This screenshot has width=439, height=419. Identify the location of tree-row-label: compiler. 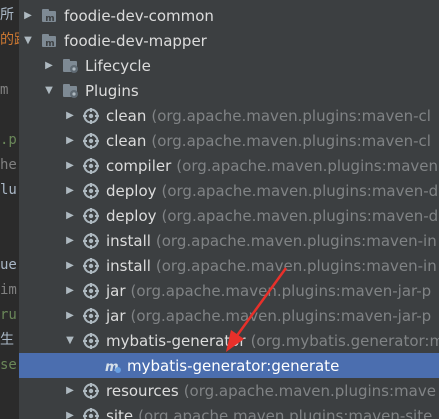
(139, 165).